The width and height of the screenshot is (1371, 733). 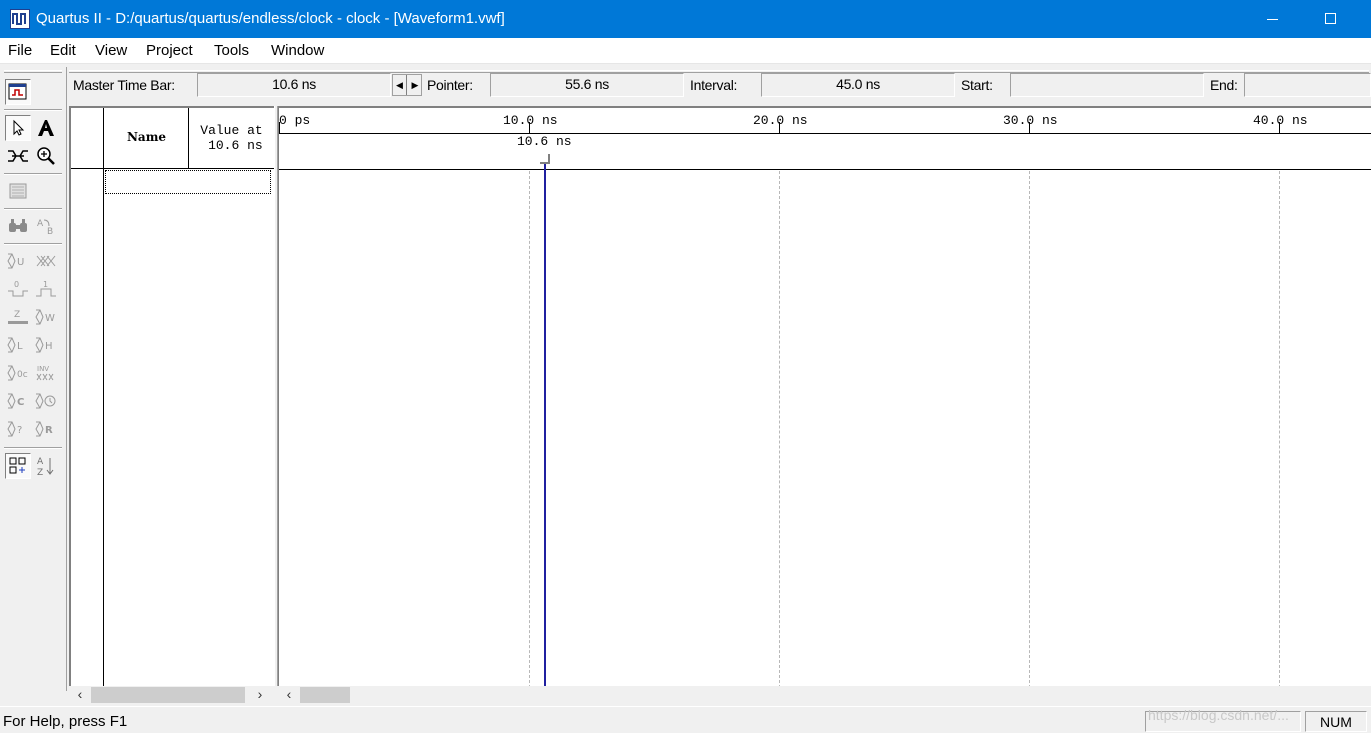 I want to click on interval-field: 45.0 ns, so click(x=858, y=85).